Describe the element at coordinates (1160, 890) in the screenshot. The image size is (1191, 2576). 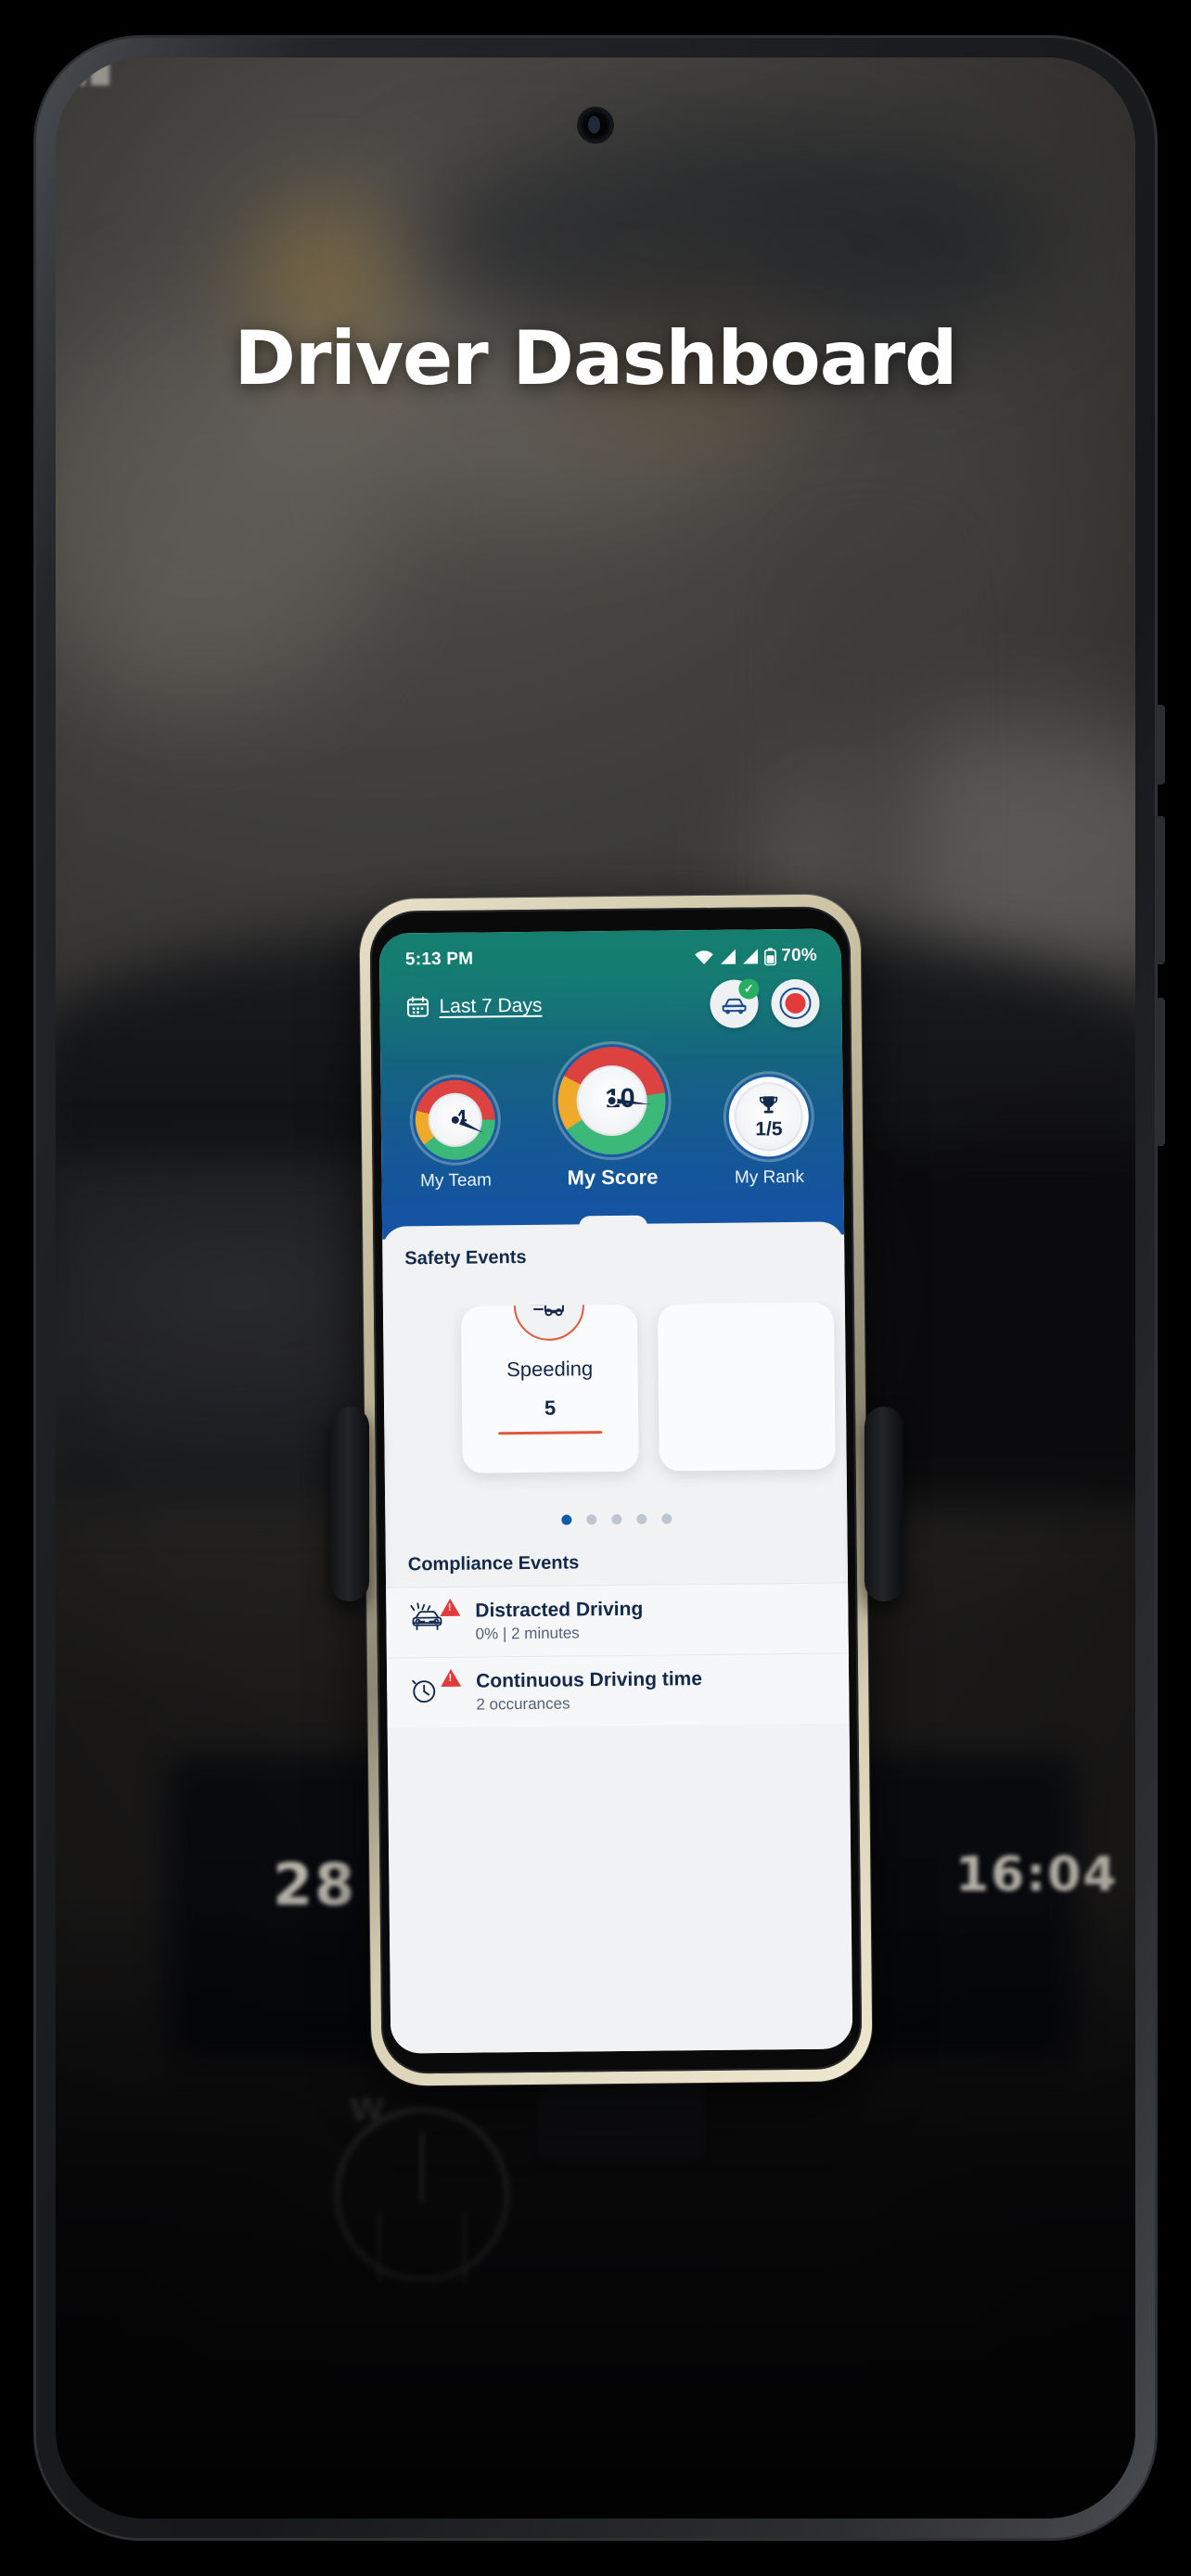
I see `device-button-volume` at that location.